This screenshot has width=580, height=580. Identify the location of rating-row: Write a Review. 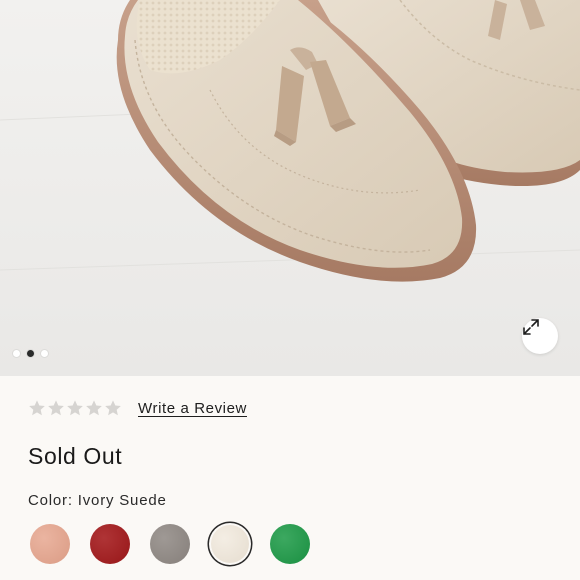
(137, 408).